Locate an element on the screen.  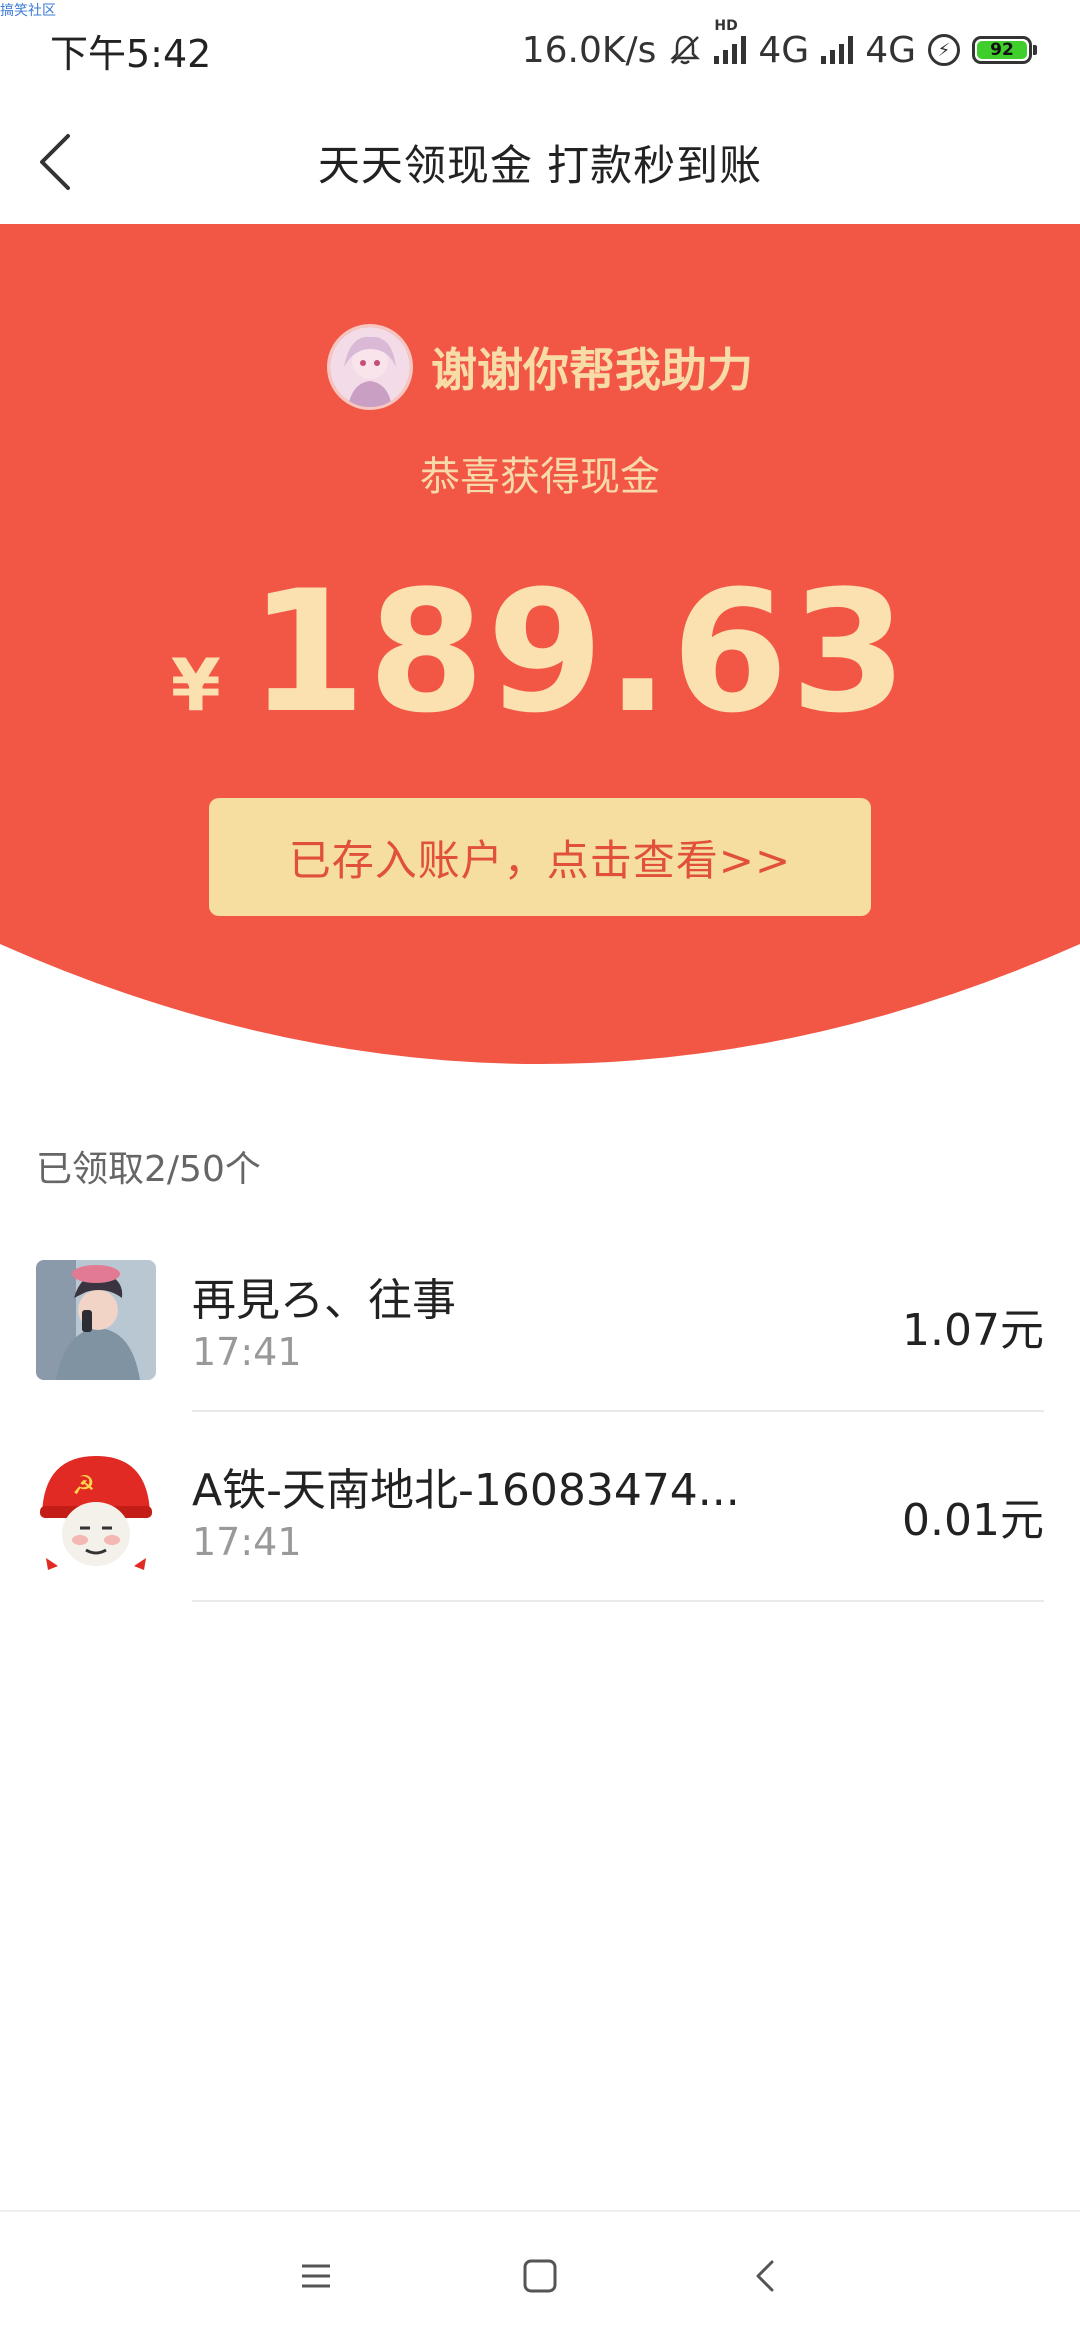
battery-level: 92 is located at coordinates (1002, 50).